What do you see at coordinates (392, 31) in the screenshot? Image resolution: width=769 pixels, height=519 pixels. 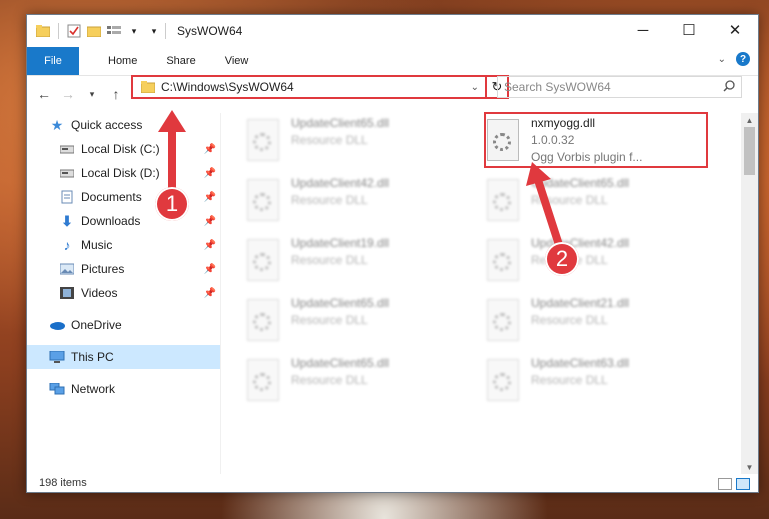 I see `title-bar: ▾ ▾ SysWOW64 ─ ☐ ✕` at bounding box center [392, 31].